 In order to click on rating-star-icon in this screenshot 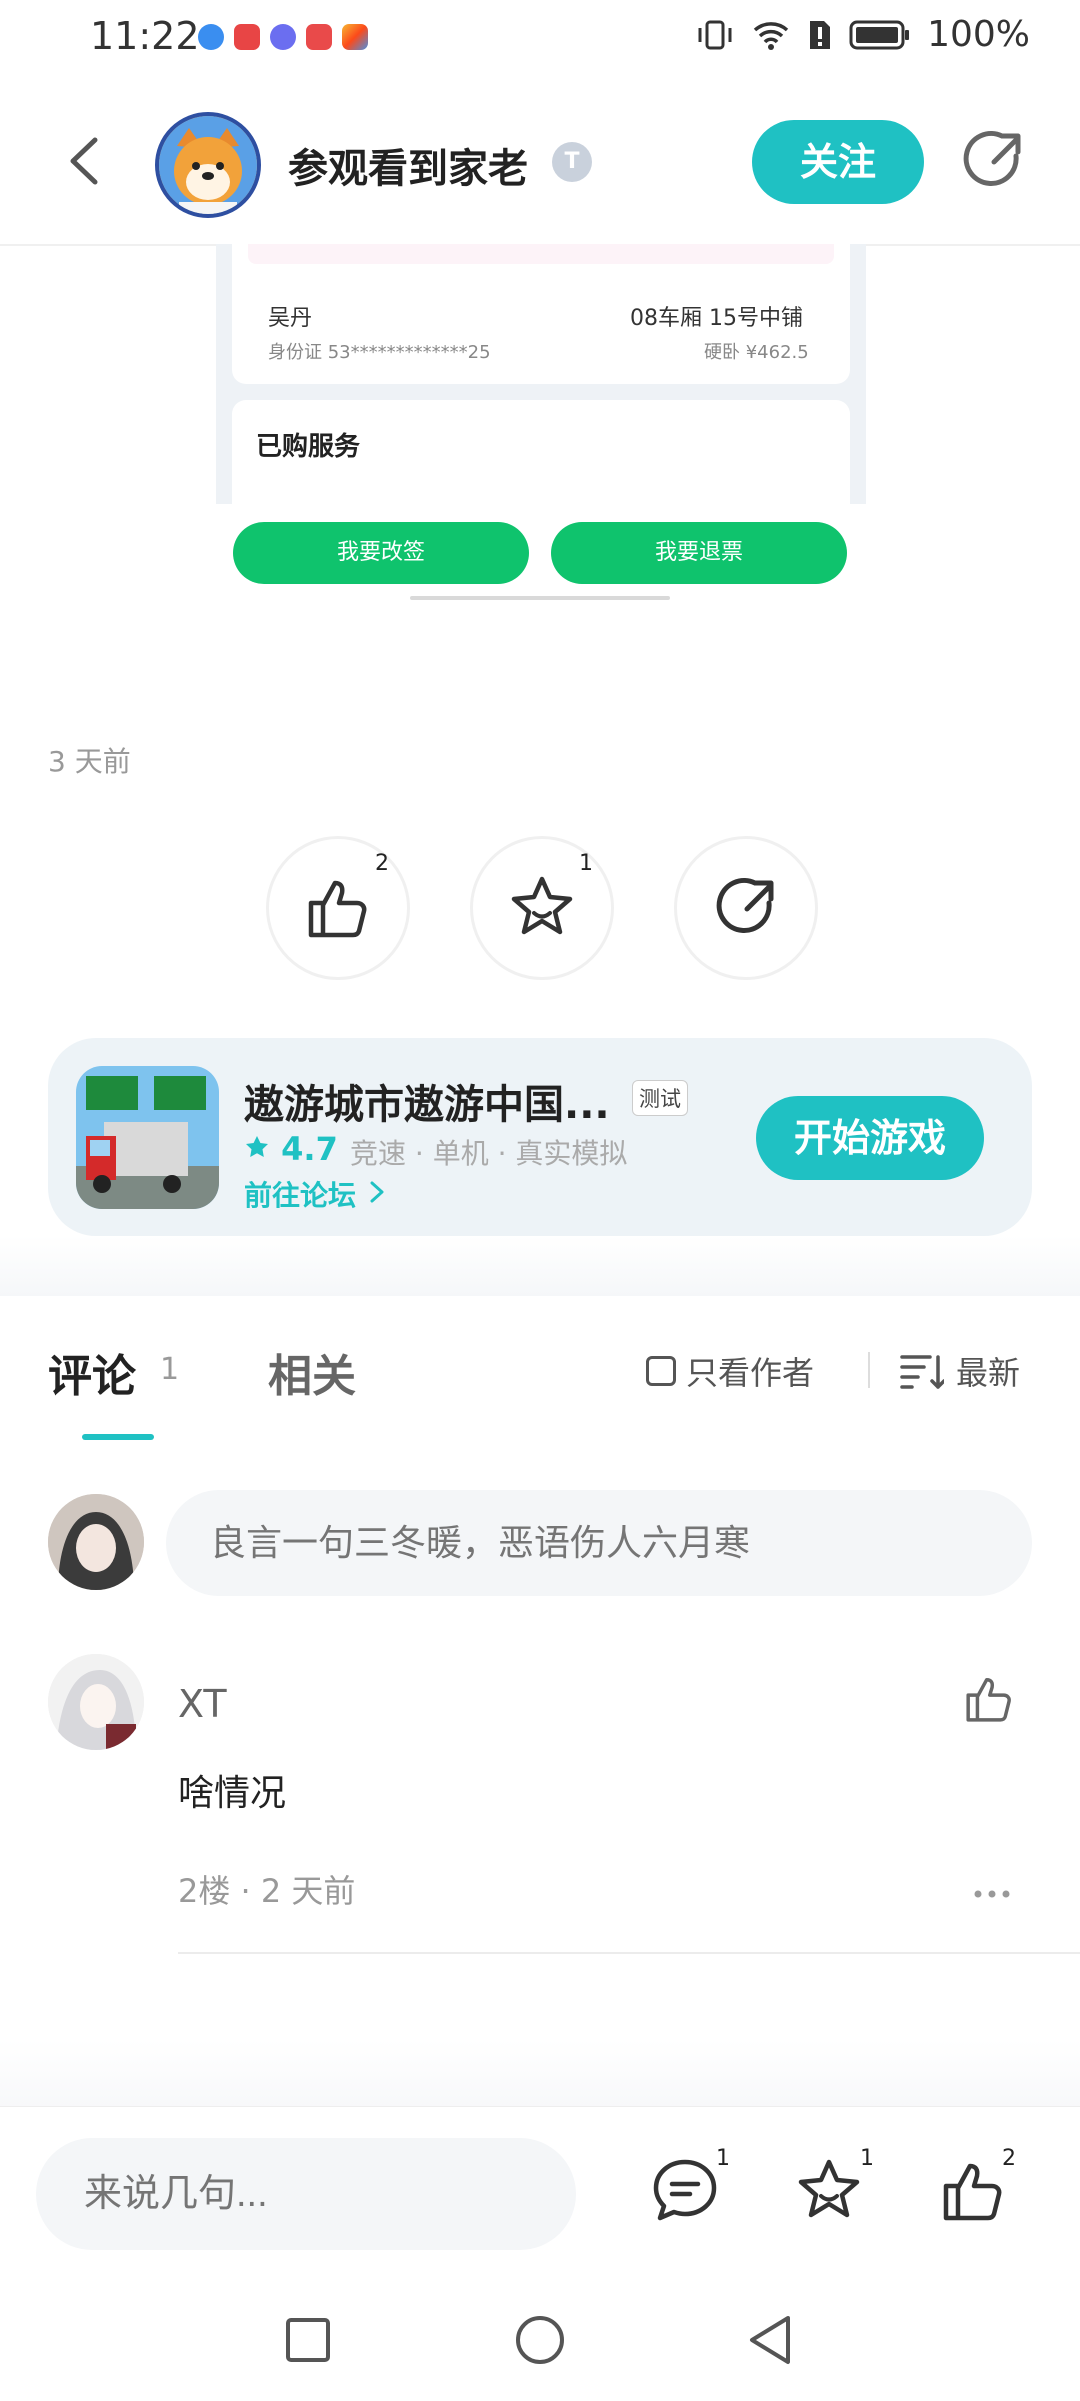, I will do `click(257, 1146)`.